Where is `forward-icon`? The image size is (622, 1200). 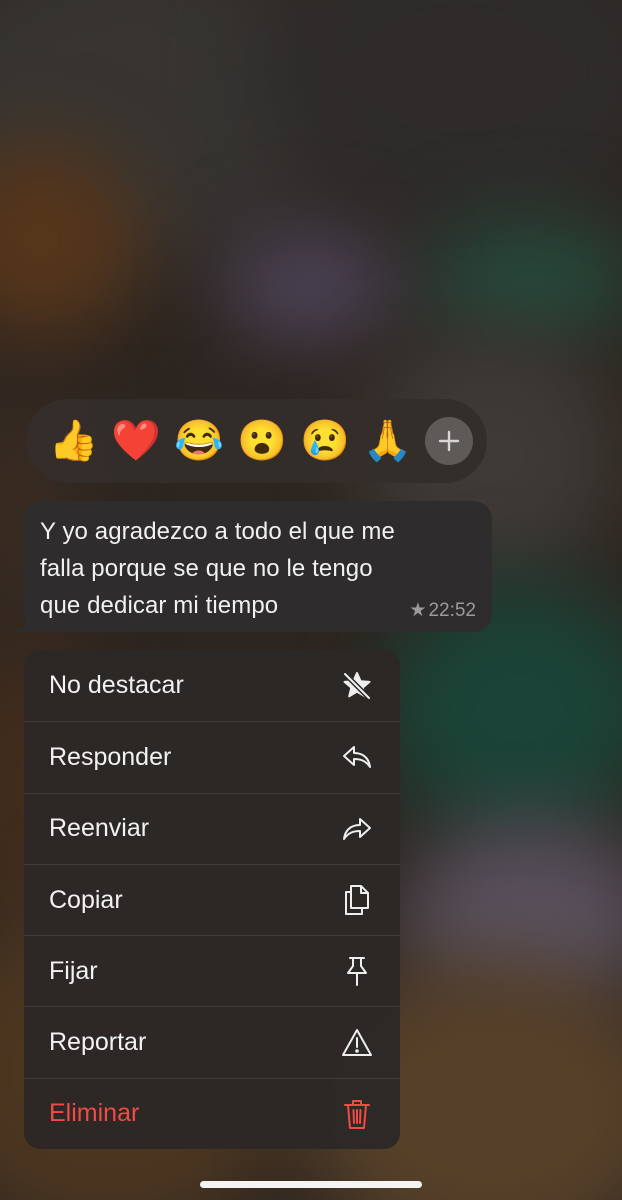
forward-icon is located at coordinates (357, 829).